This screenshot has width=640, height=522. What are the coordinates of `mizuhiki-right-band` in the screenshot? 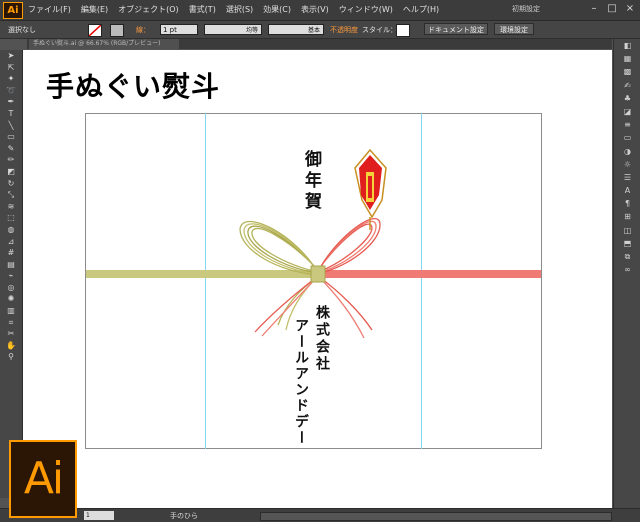 It's located at (429, 274).